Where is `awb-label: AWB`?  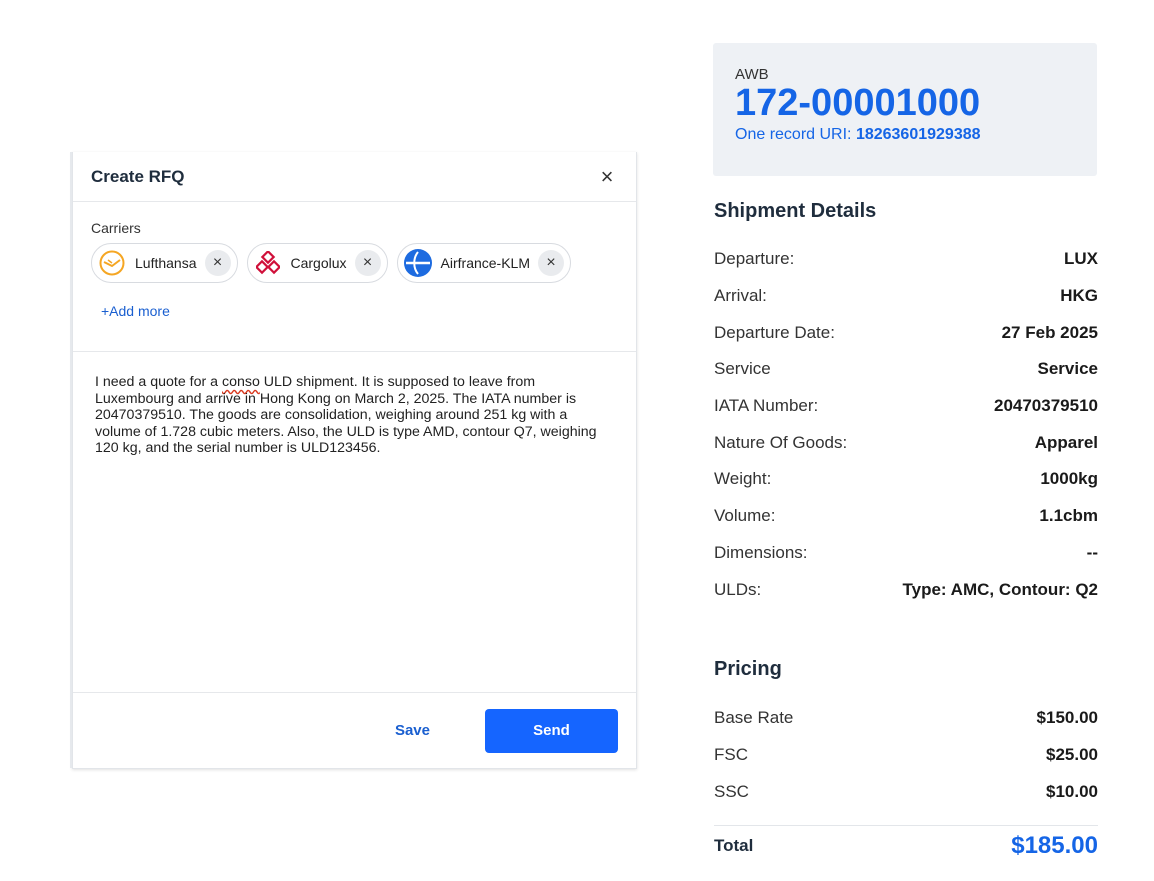
awb-label: AWB is located at coordinates (752, 74).